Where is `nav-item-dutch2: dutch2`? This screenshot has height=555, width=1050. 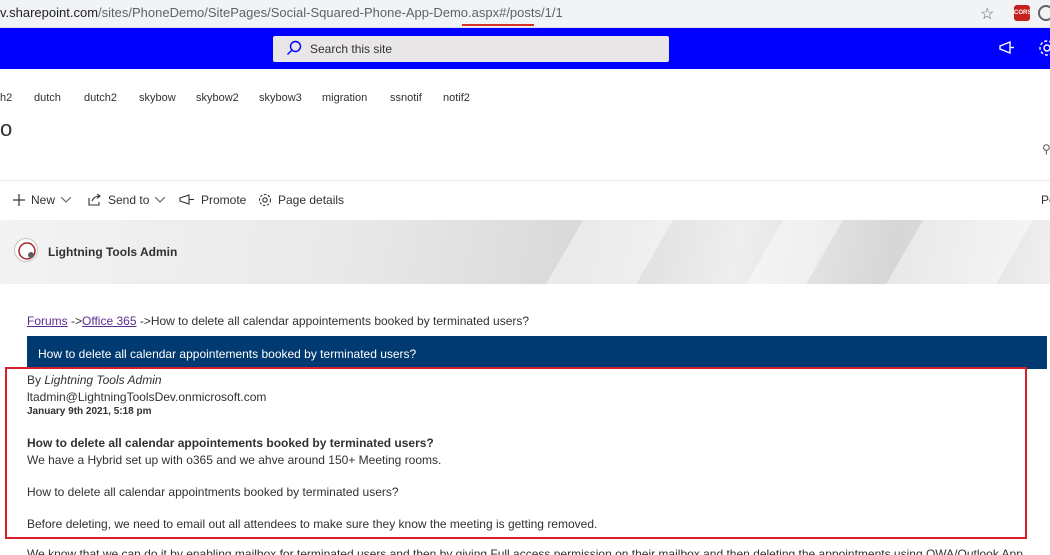 nav-item-dutch2: dutch2 is located at coordinates (100, 98).